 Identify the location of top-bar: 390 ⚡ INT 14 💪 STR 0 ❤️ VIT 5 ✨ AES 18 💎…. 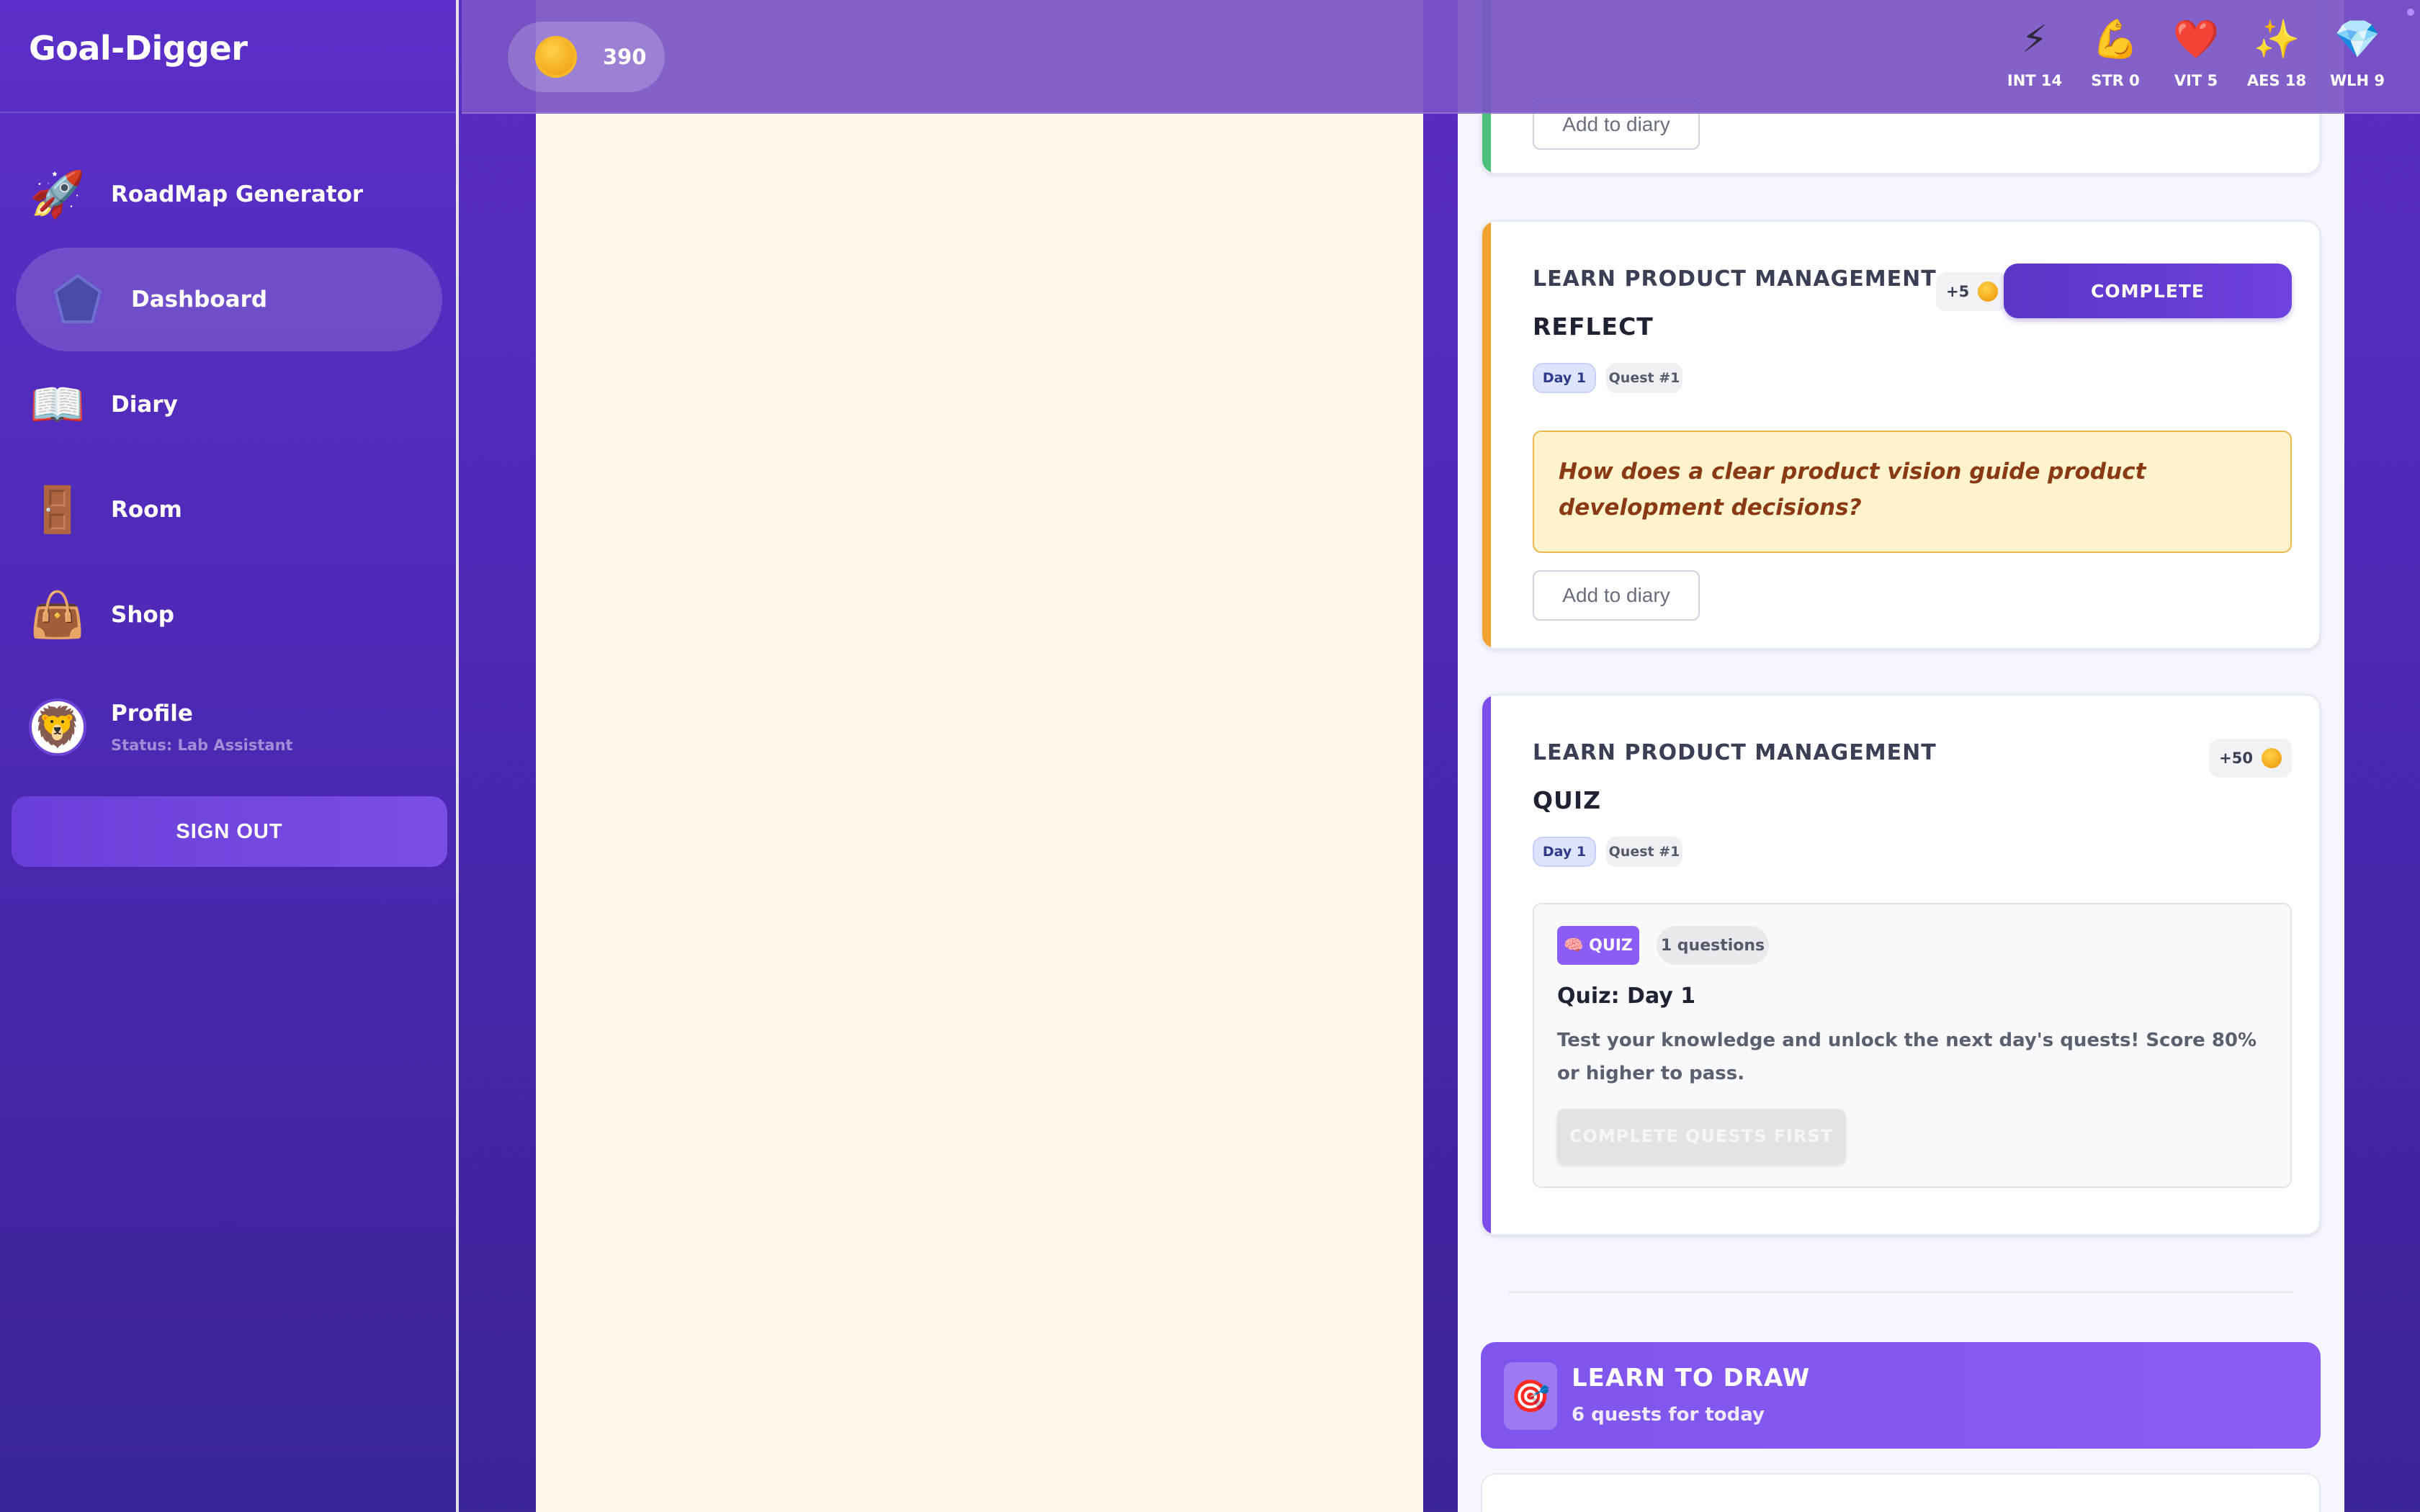
(1441, 57).